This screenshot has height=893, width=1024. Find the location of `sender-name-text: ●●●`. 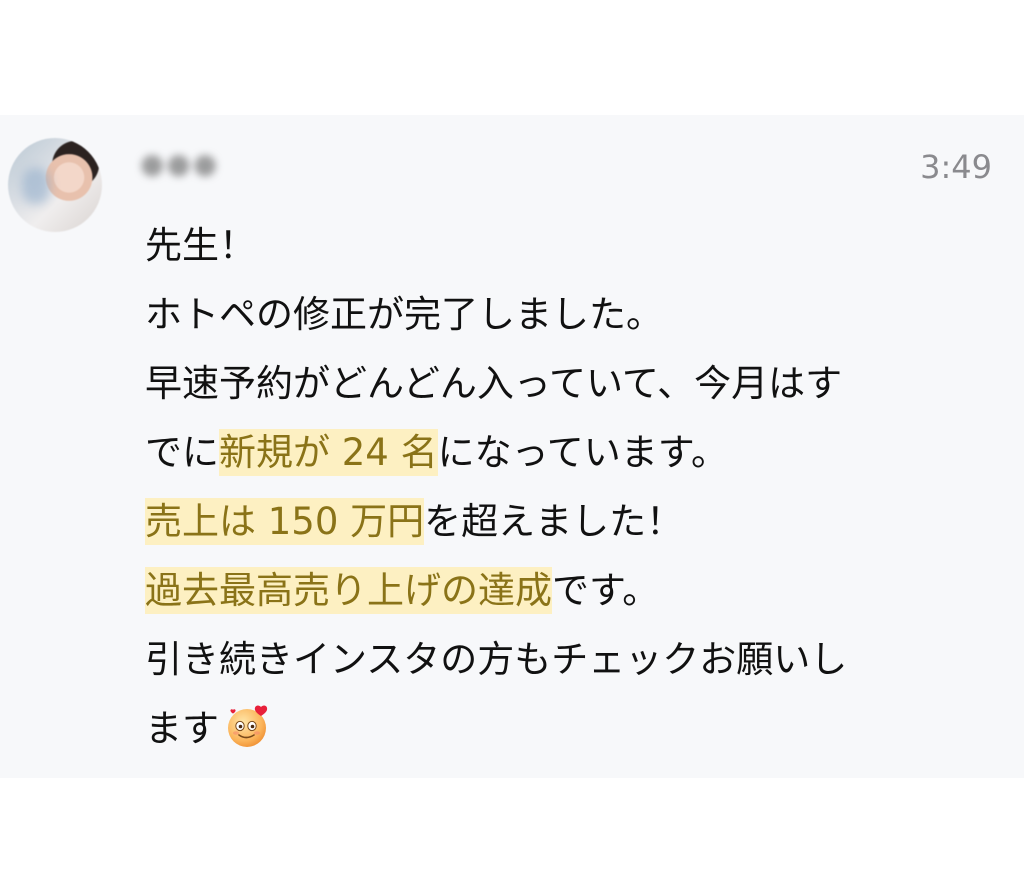

sender-name-text: ●●● is located at coordinates (180, 163).